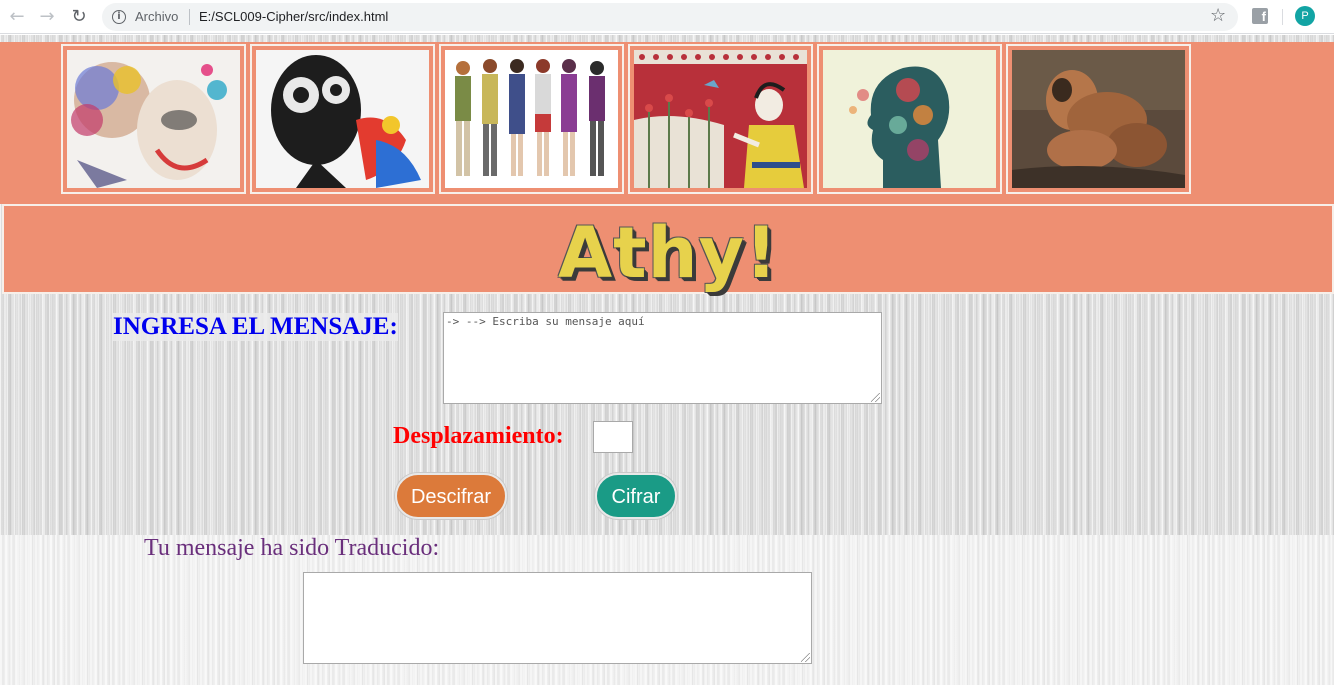  What do you see at coordinates (1218, 15) in the screenshot?
I see `bookmark-star-icon: ☆` at bounding box center [1218, 15].